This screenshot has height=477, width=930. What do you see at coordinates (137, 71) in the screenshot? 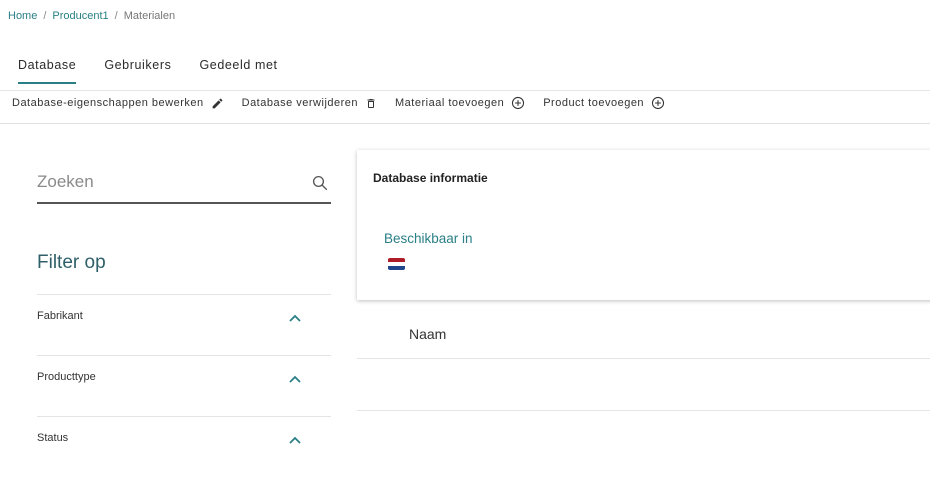
I see `tab-gebruikers: Gebruikers` at bounding box center [137, 71].